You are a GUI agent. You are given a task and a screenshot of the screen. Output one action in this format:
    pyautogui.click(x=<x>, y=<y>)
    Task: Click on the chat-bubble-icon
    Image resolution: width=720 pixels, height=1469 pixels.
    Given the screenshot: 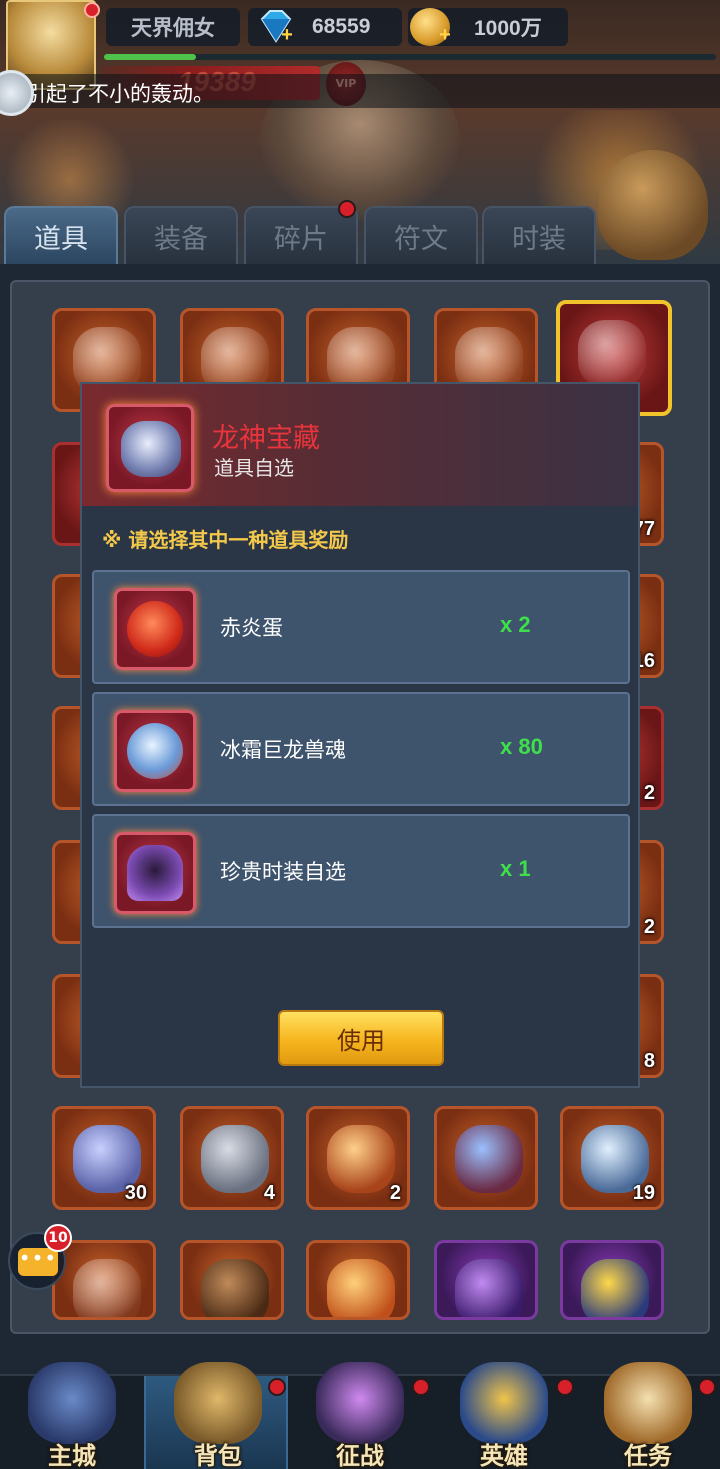 What is the action you would take?
    pyautogui.click(x=38, y=1261)
    